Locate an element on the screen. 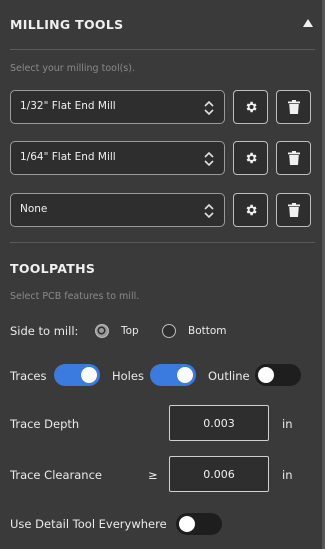 The width and height of the screenshot is (325, 549). toolpaths-header: TOOLPATHS is located at coordinates (53, 268).